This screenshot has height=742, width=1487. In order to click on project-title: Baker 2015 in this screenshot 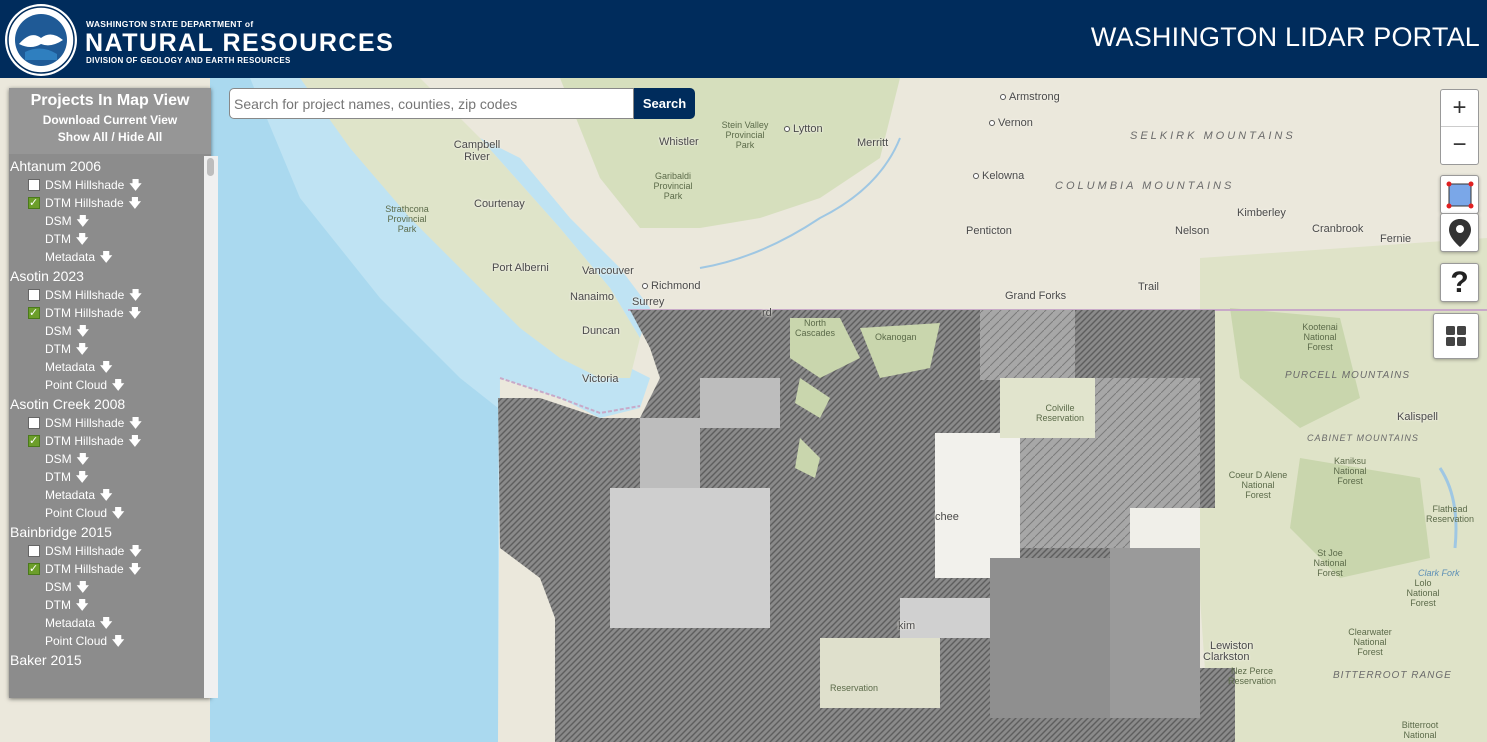, I will do `click(102, 660)`.